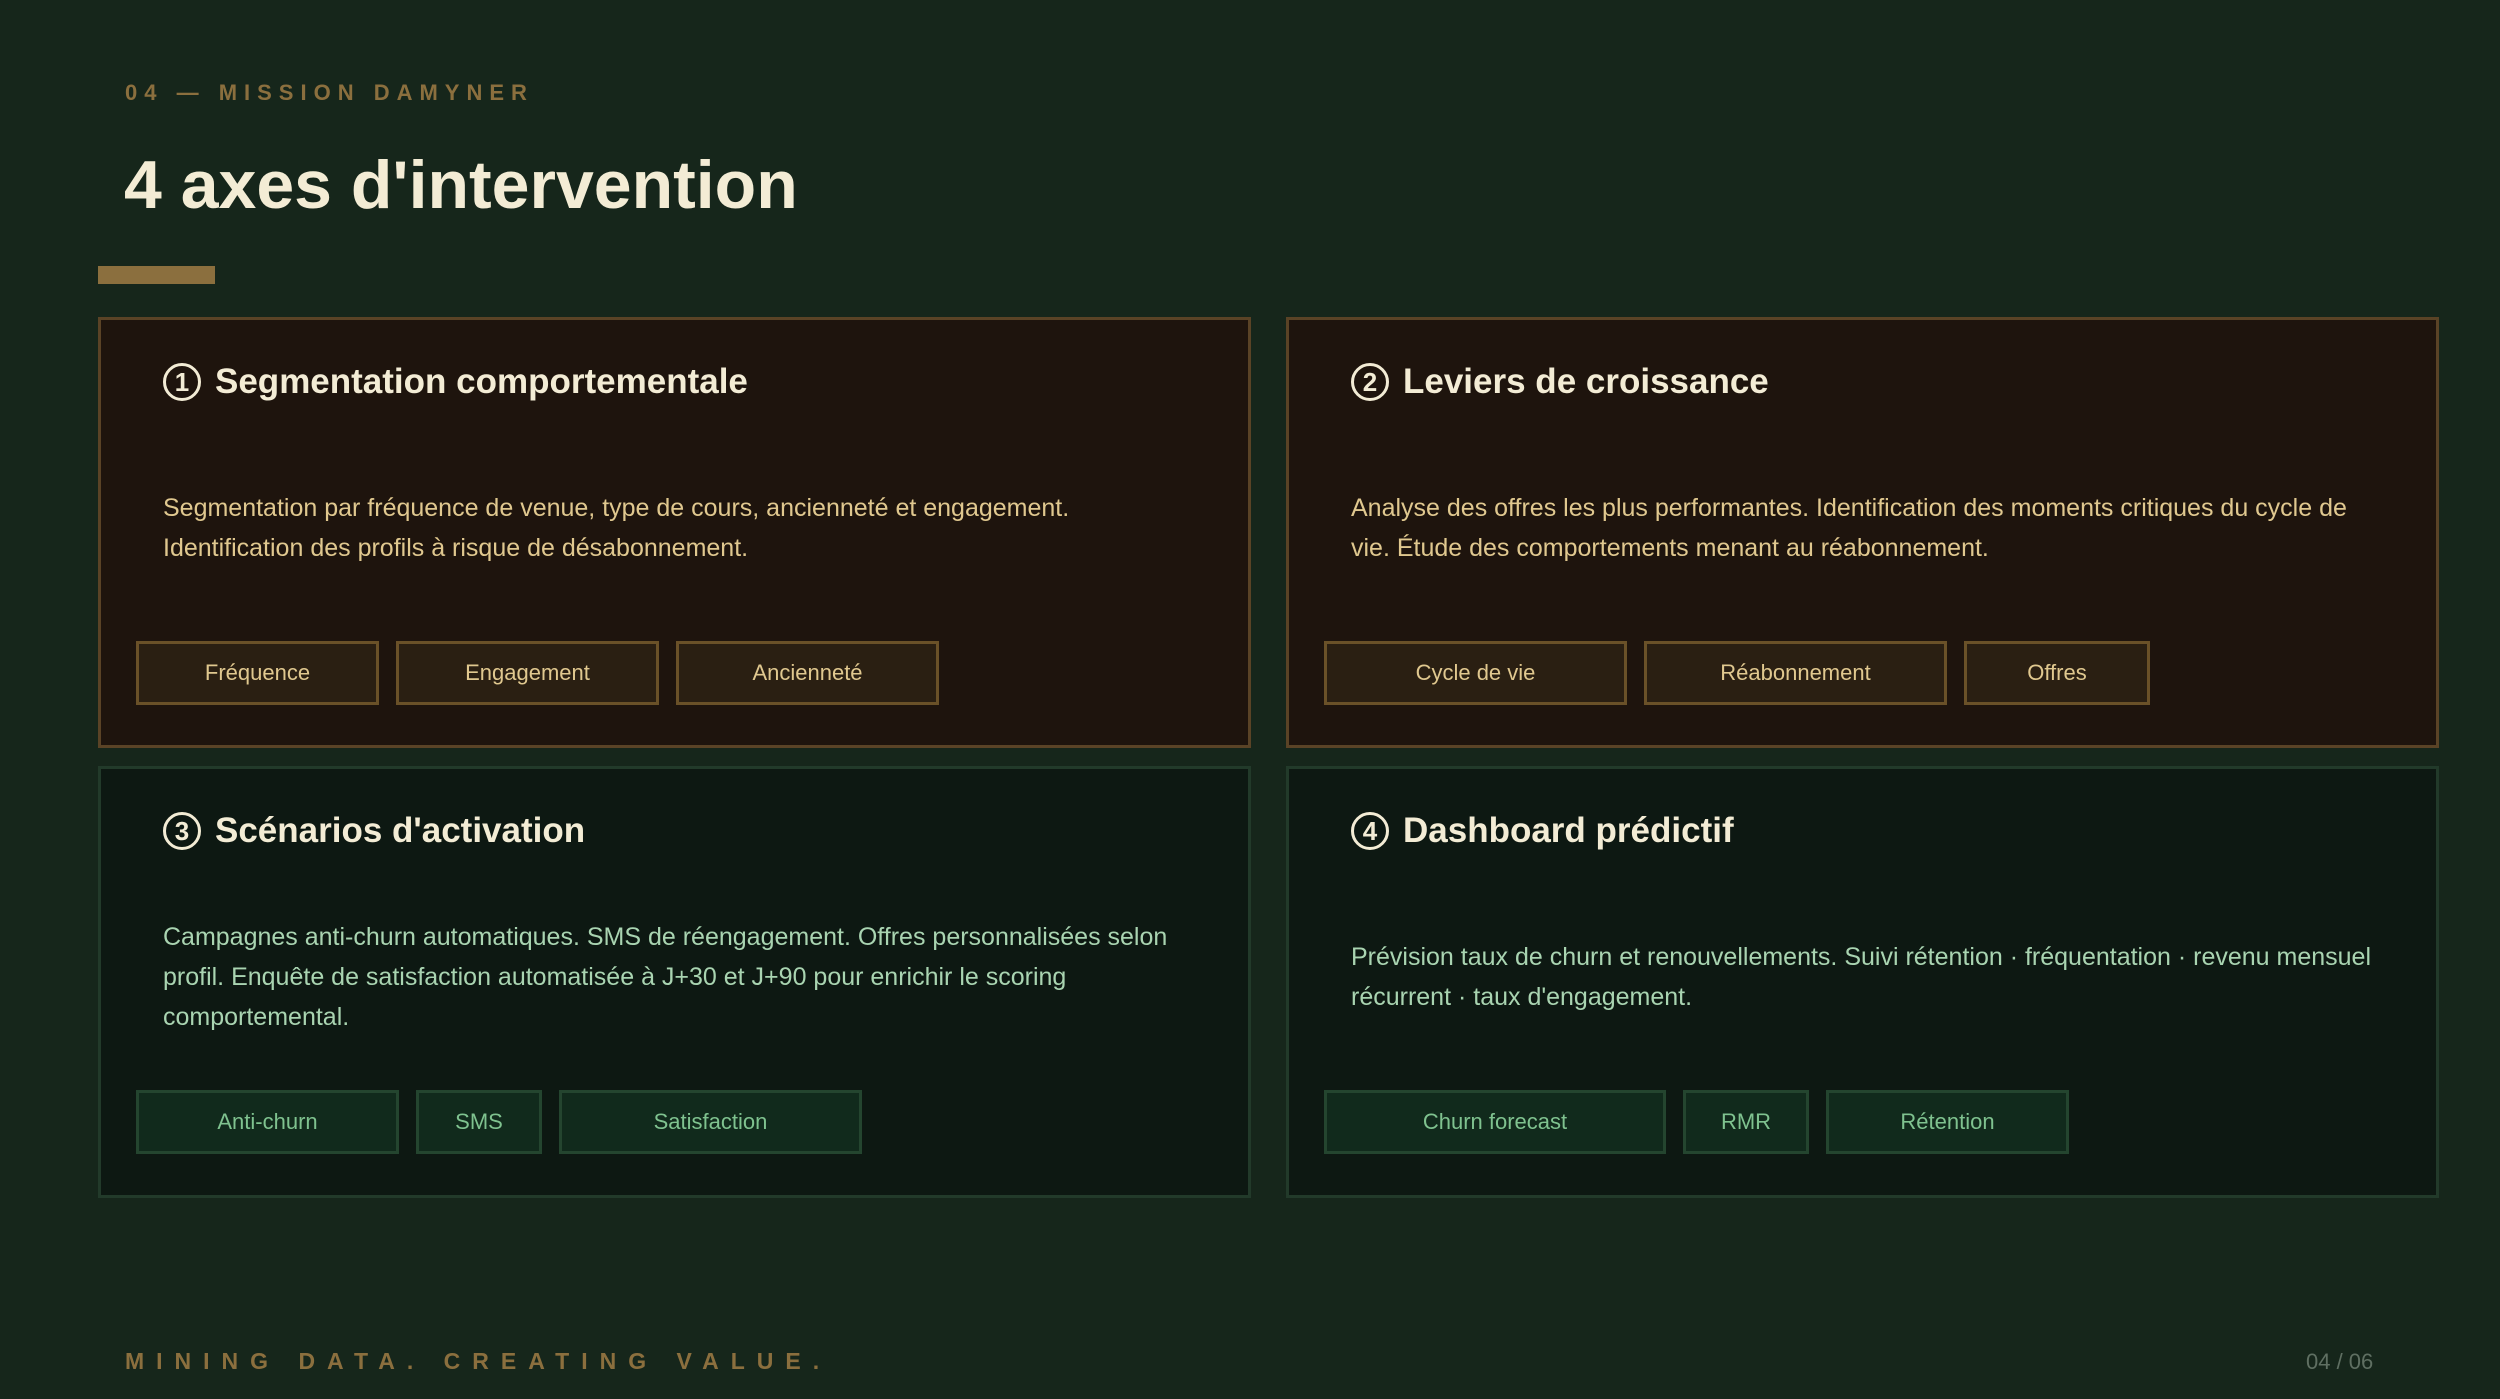 The image size is (2500, 1399). I want to click on tag-anti-churn: Anti-churn, so click(267, 1122).